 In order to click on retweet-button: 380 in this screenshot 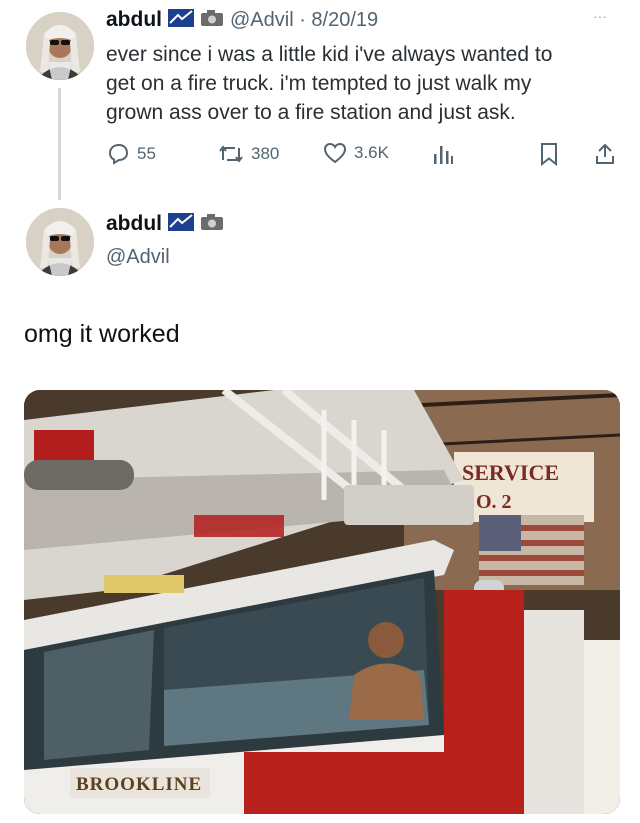, I will do `click(248, 154)`.